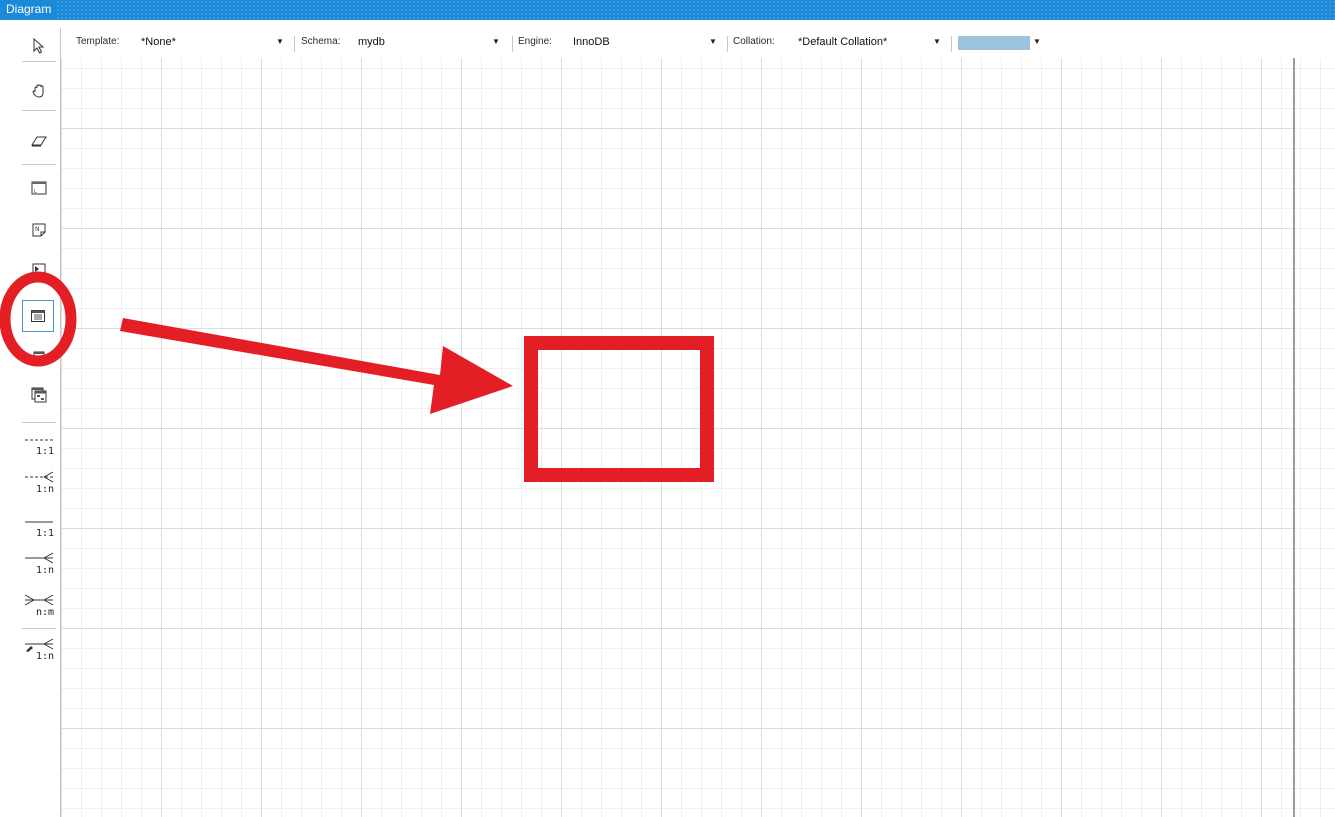  I want to click on hand-pan-icon, so click(39, 91).